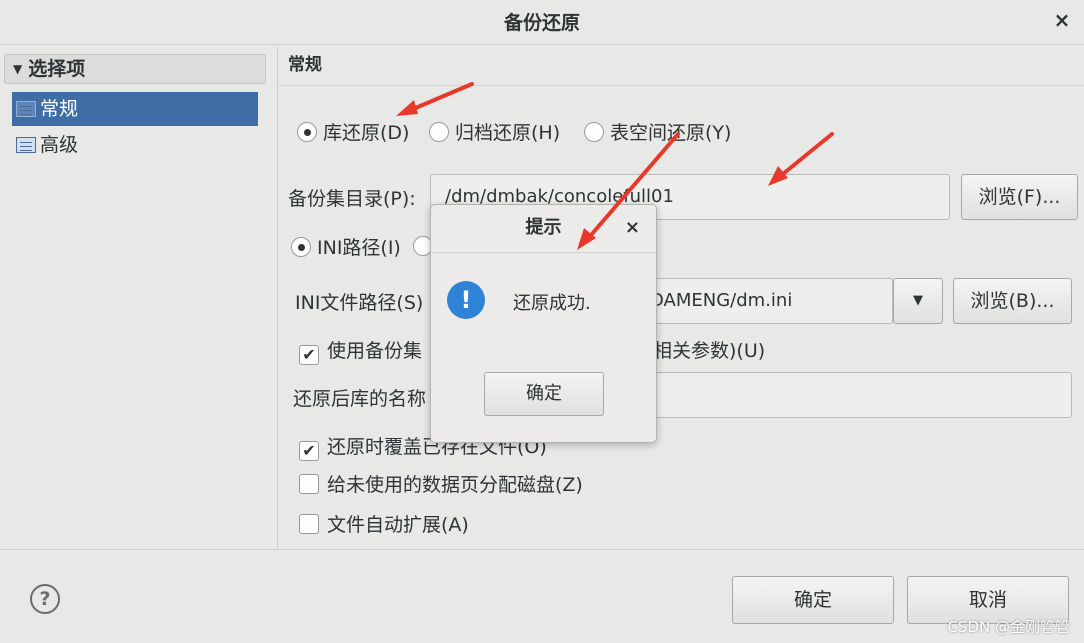 The height and width of the screenshot is (643, 1084). What do you see at coordinates (359, 303) in the screenshot?
I see `ini-path-label: INI文件路径(S)` at bounding box center [359, 303].